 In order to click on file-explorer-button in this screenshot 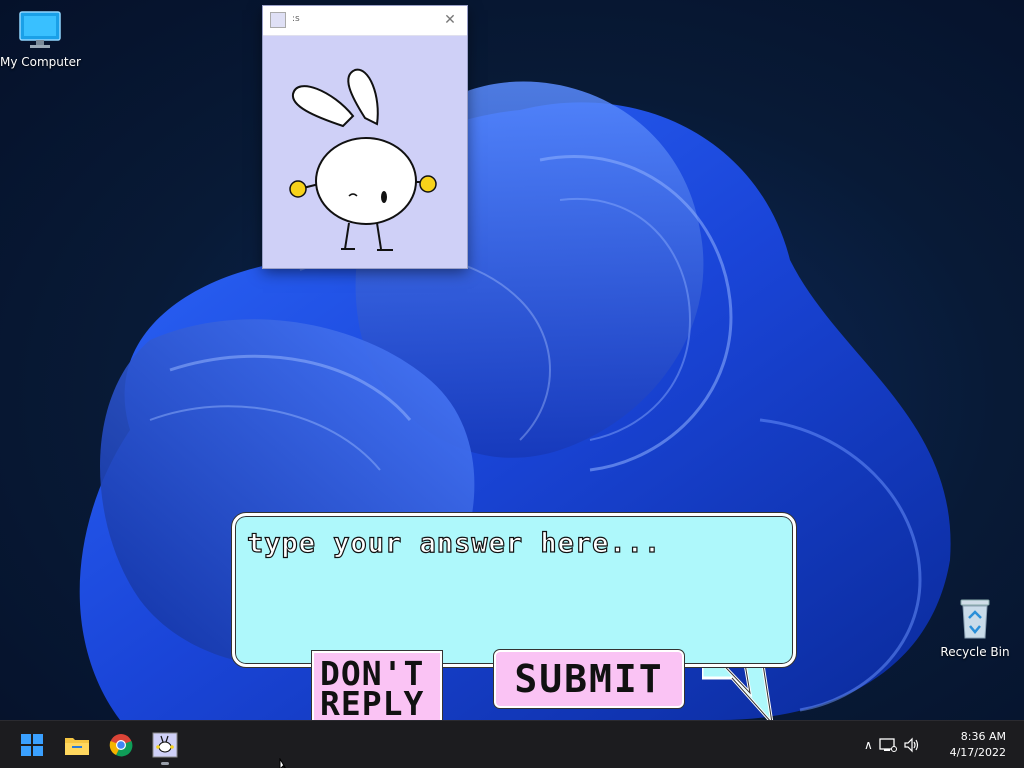, I will do `click(77, 745)`.